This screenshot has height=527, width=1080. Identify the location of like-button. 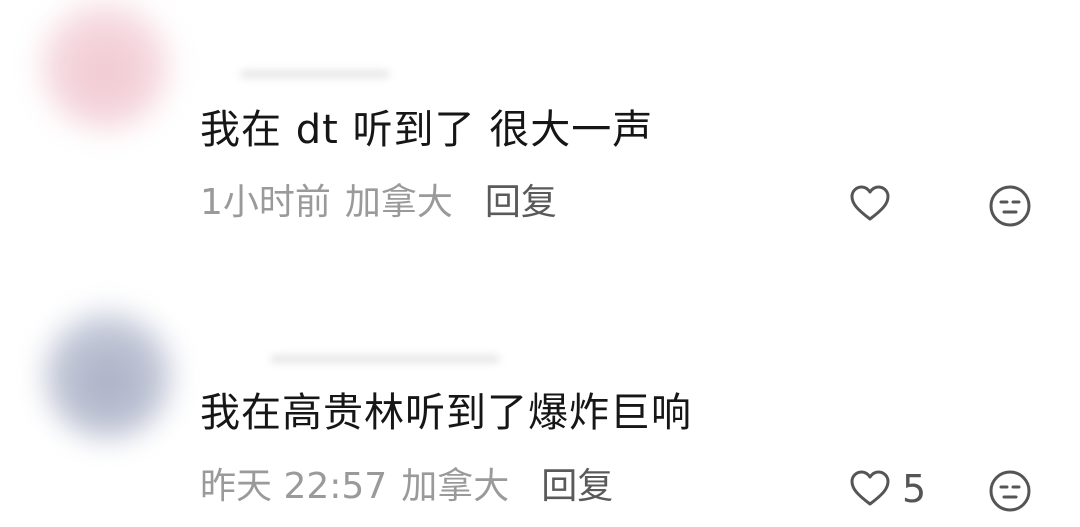
(875, 204).